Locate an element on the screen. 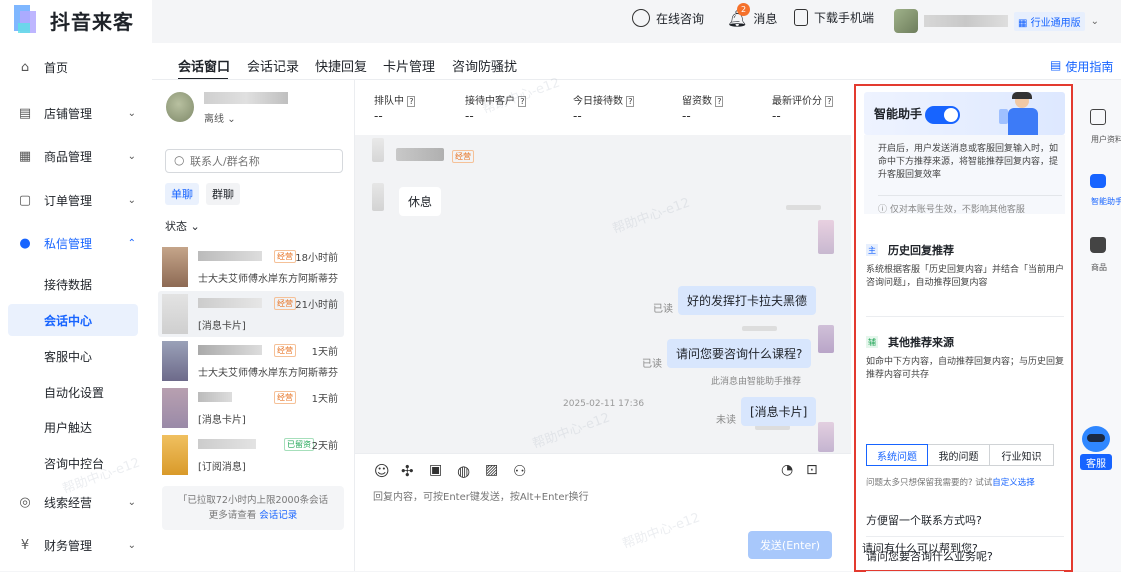  history-tag: 主 is located at coordinates (872, 250).